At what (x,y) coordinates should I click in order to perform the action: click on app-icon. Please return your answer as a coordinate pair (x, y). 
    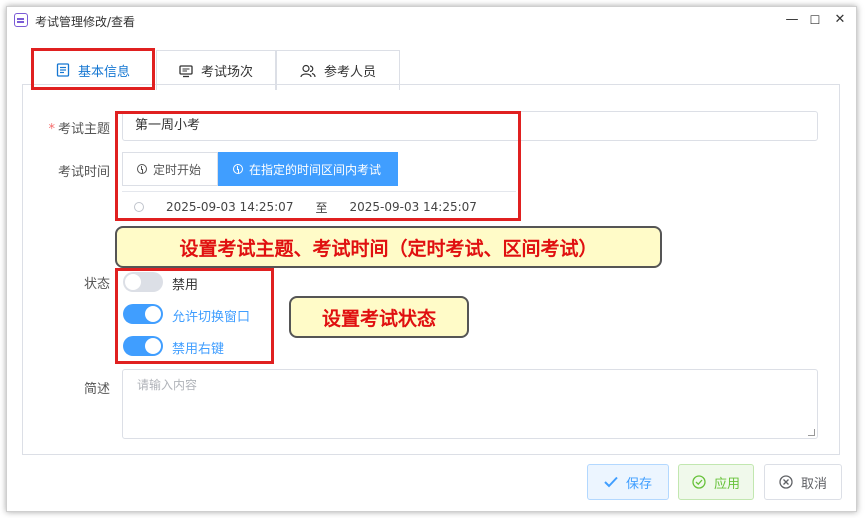
    Looking at the image, I should click on (21, 20).